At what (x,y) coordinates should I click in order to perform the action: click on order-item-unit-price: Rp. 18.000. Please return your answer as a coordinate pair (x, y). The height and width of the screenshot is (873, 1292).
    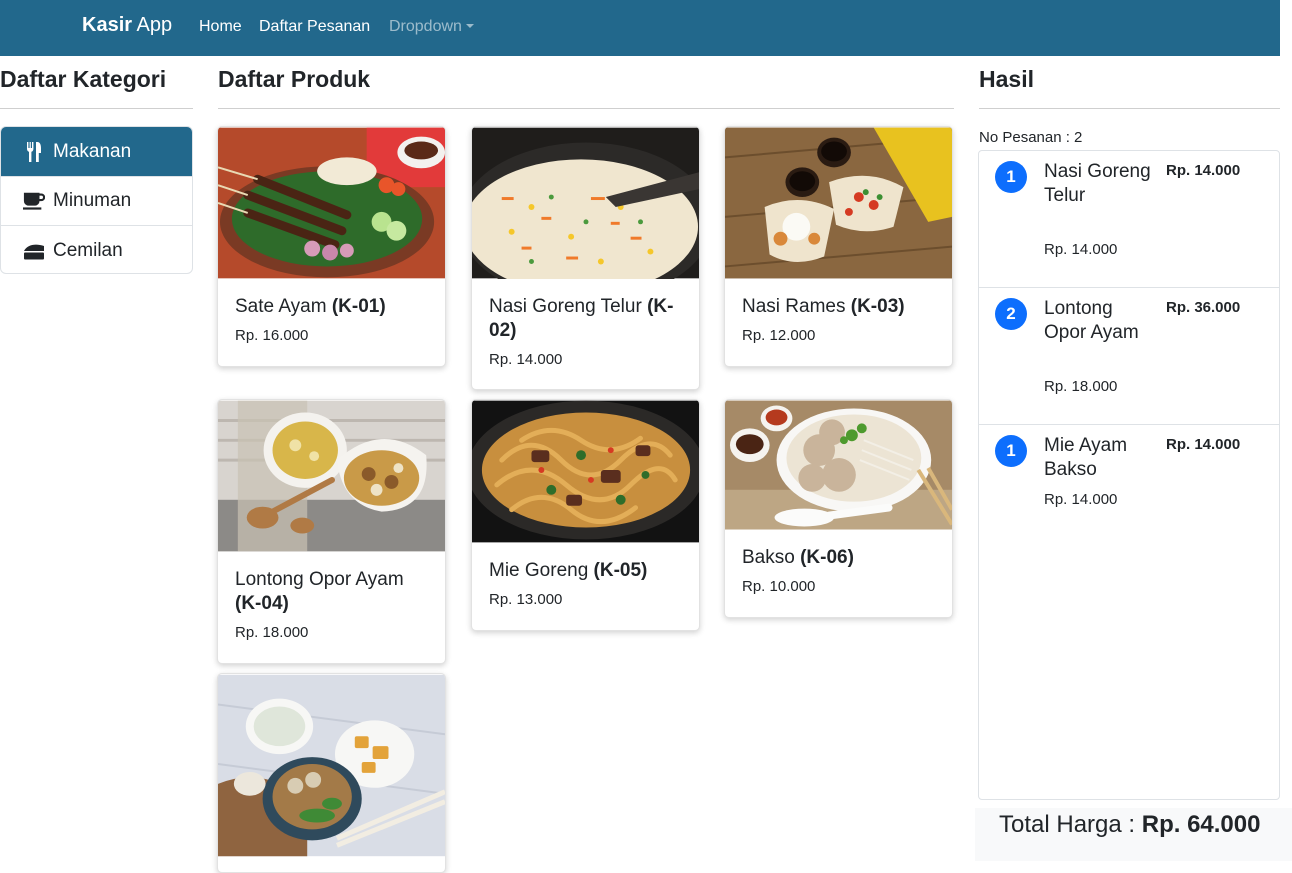
    Looking at the image, I should click on (1081, 386).